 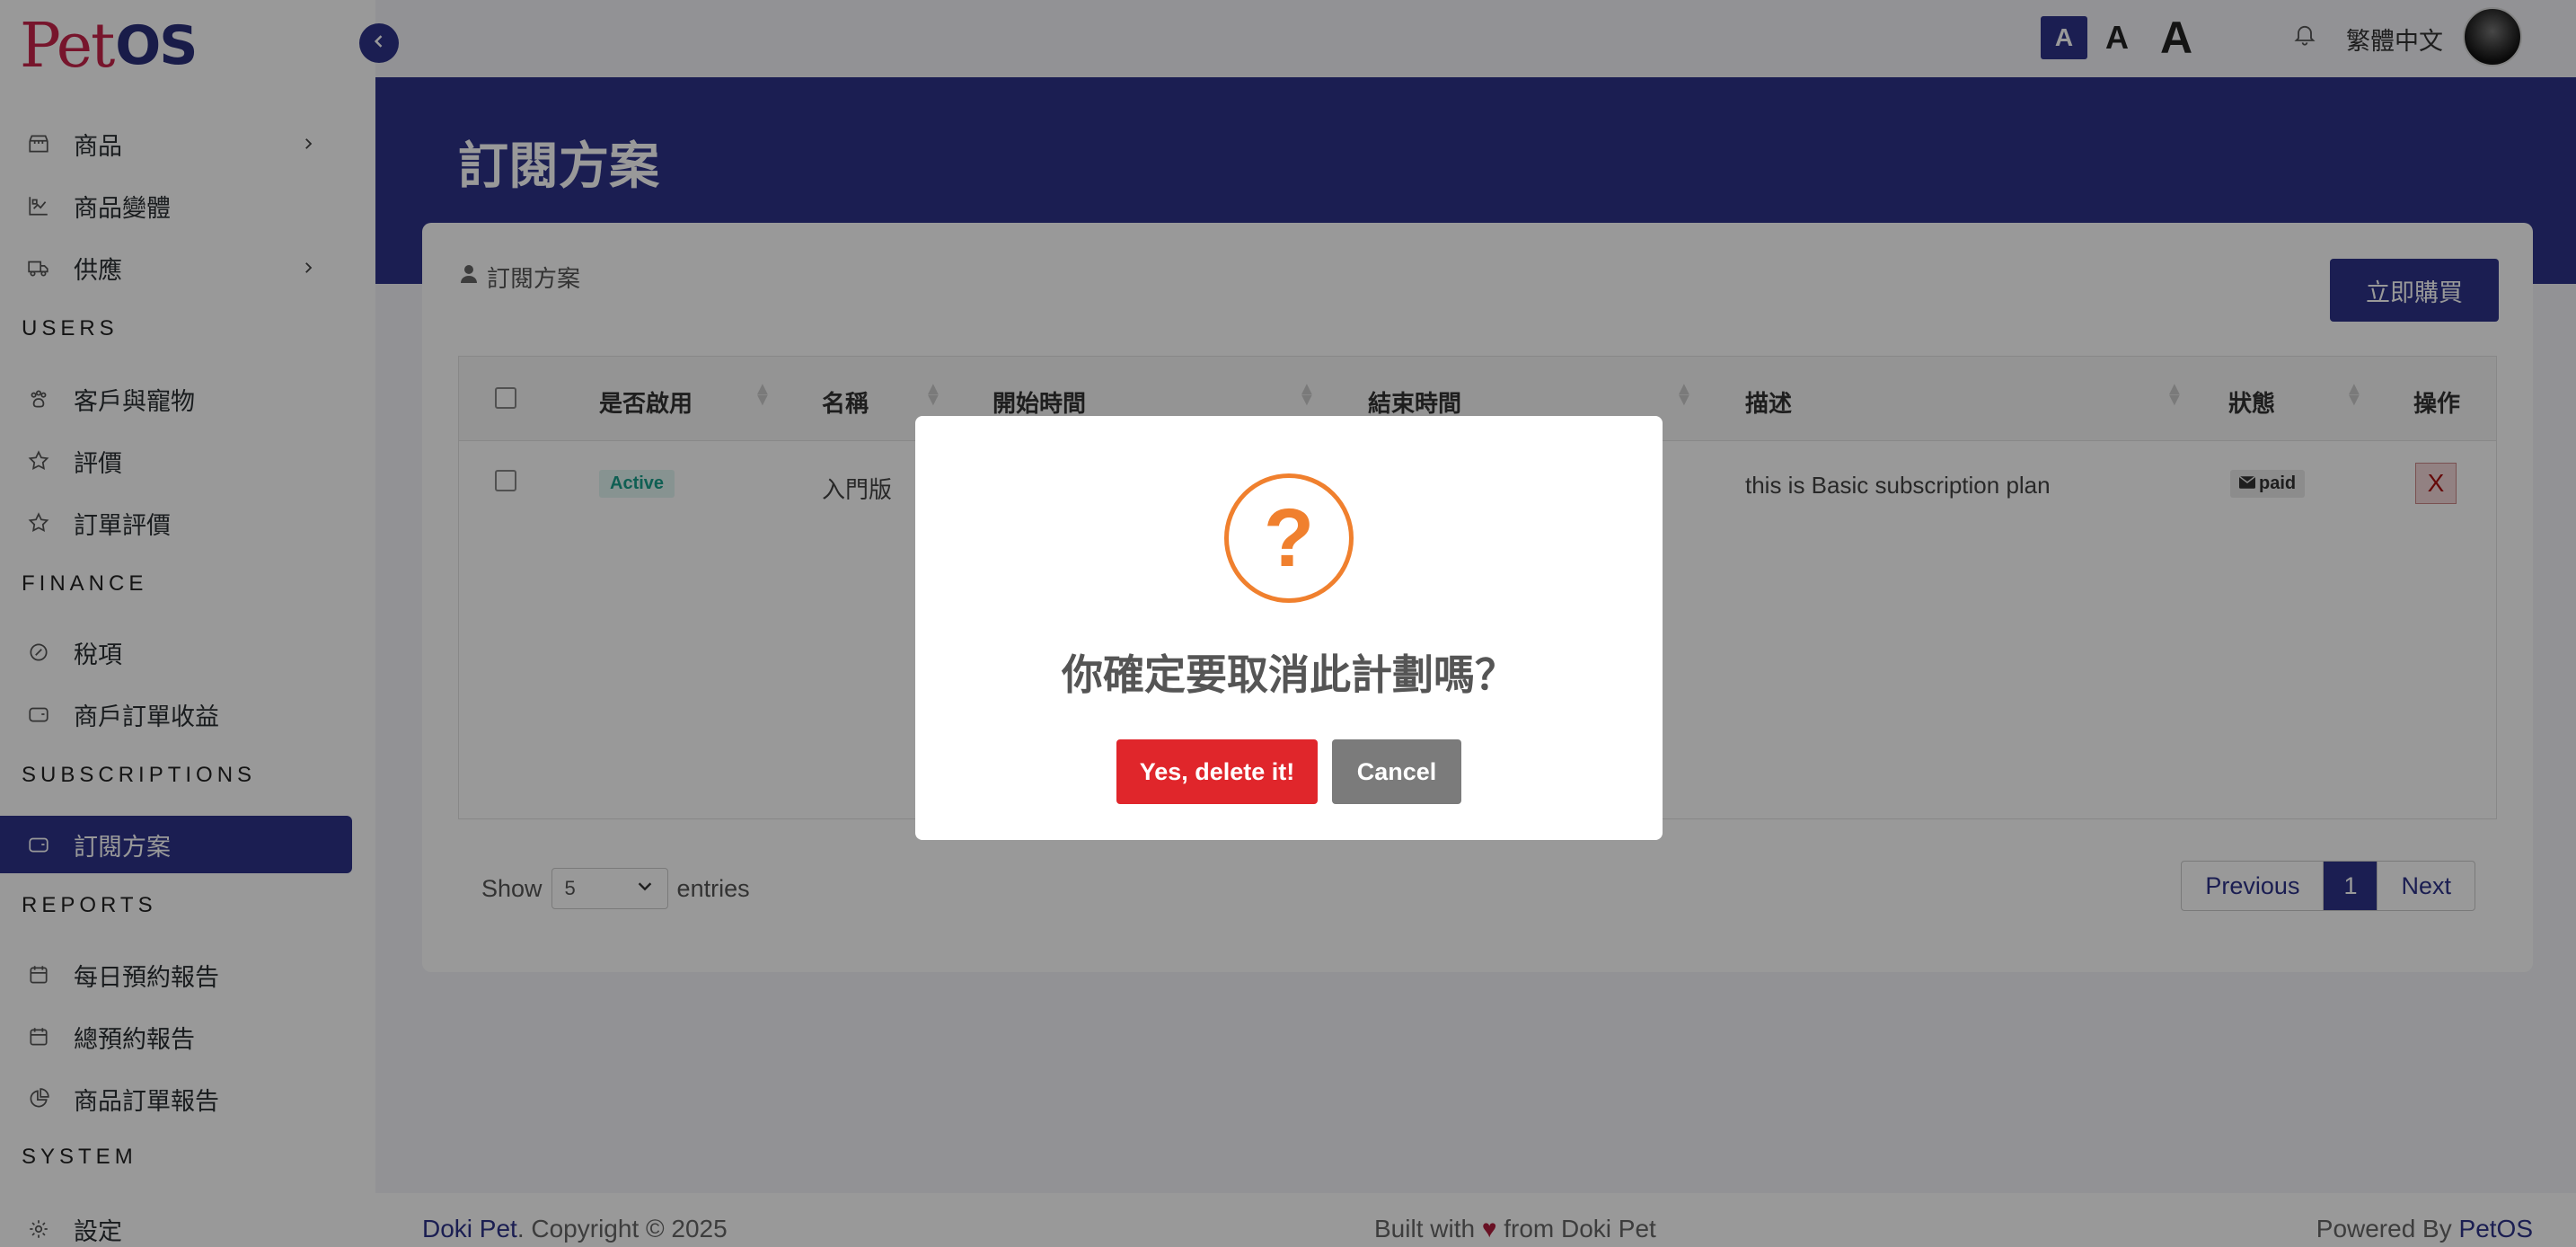 I want to click on confirm-delete-button: Yes, delete it!, so click(x=1217, y=771).